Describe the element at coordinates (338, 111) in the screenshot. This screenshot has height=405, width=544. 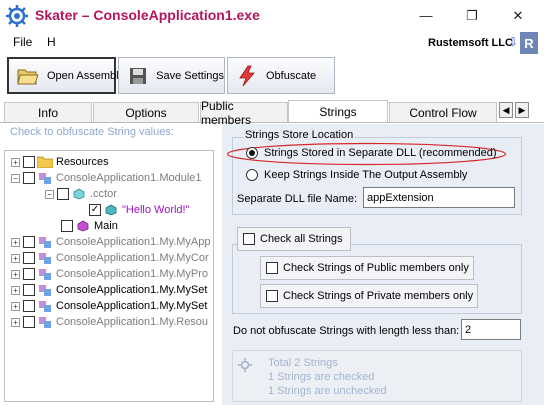
I see `tab-strings: Strings` at that location.